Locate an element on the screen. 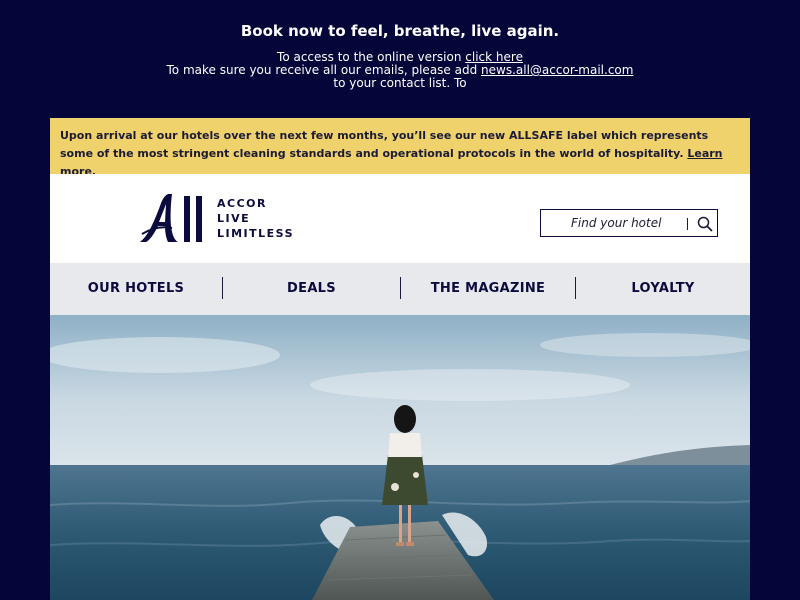 Image resolution: width=800 pixels, height=600 pixels. nav-deals: DEALS is located at coordinates (311, 289).